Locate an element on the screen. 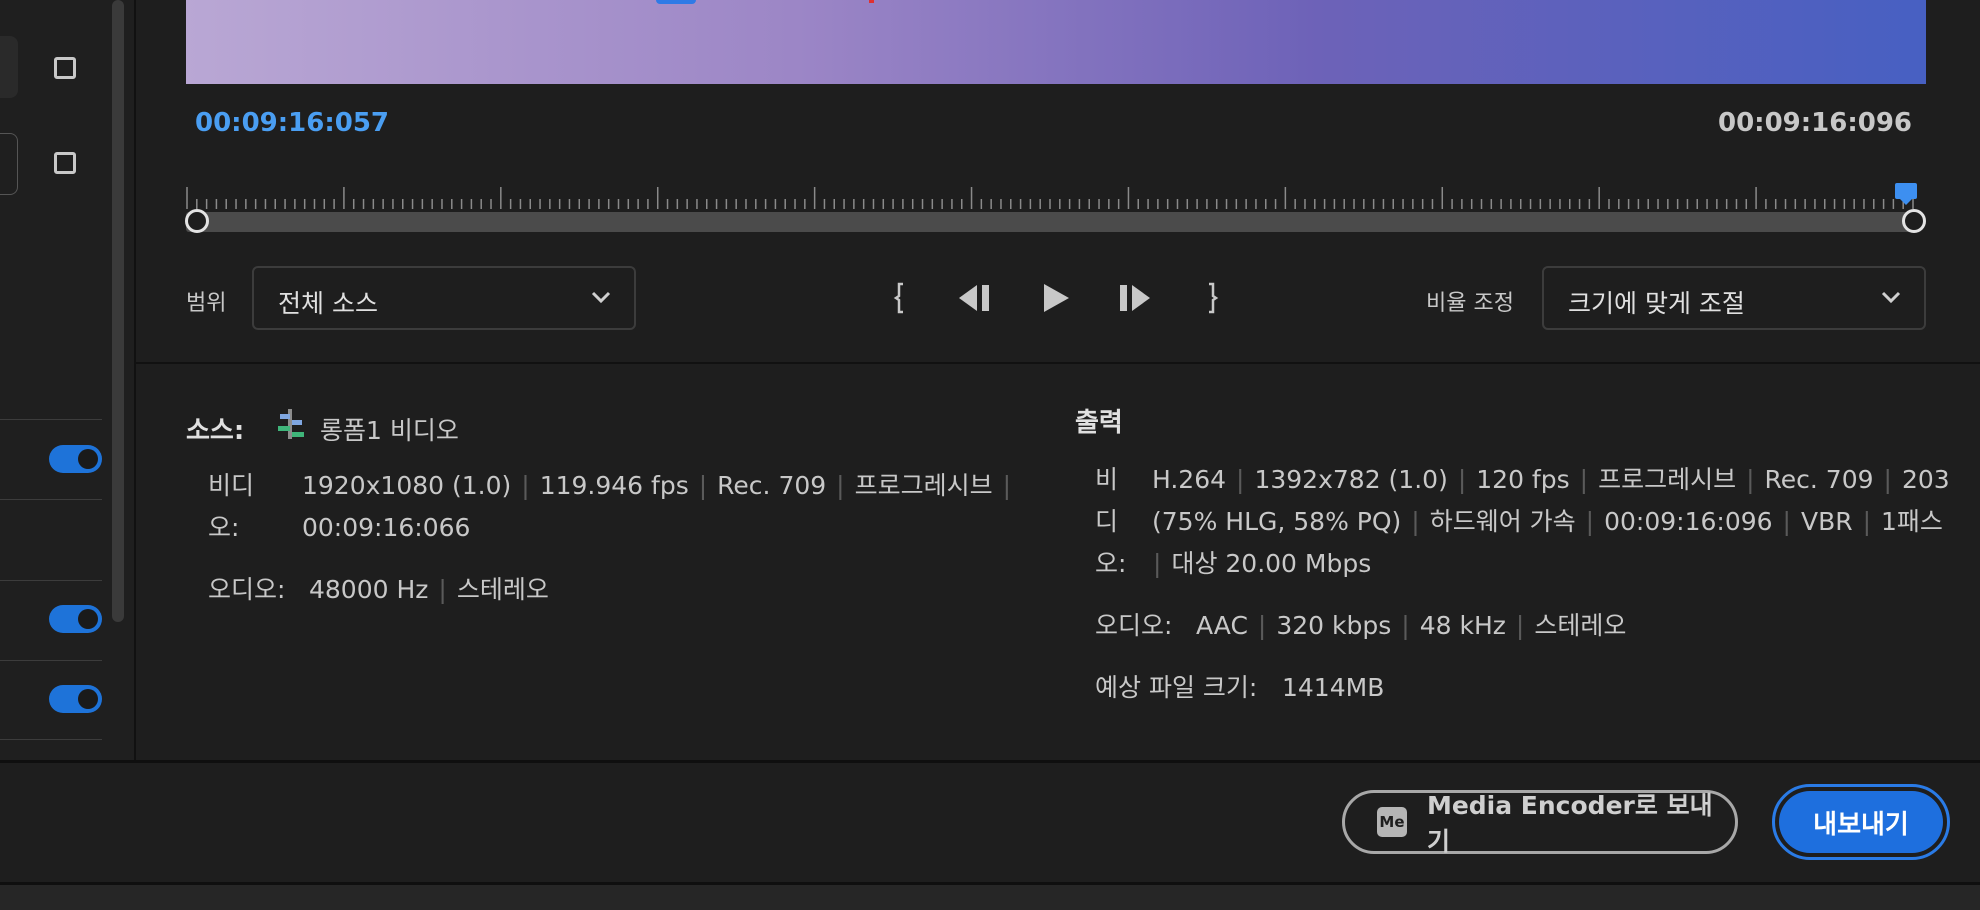  output-fps: 120 fps is located at coordinates (1523, 479).